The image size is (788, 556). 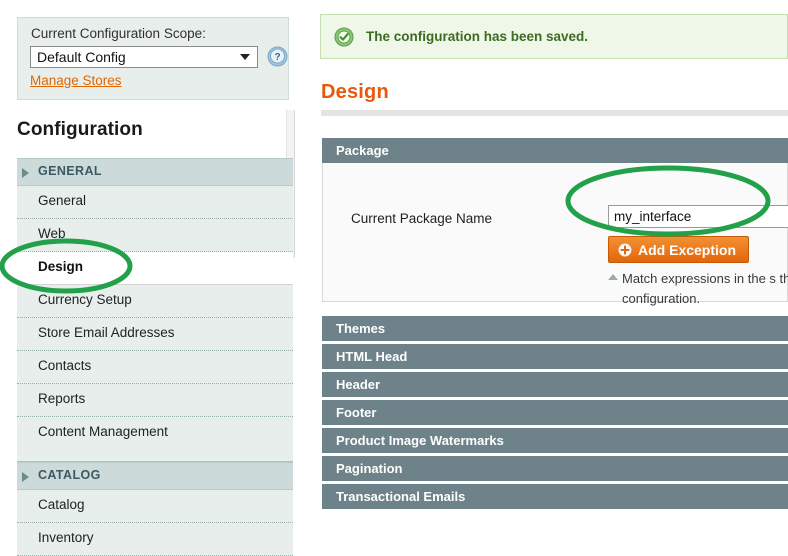 I want to click on sidebar-item-design: Design, so click(x=155, y=268).